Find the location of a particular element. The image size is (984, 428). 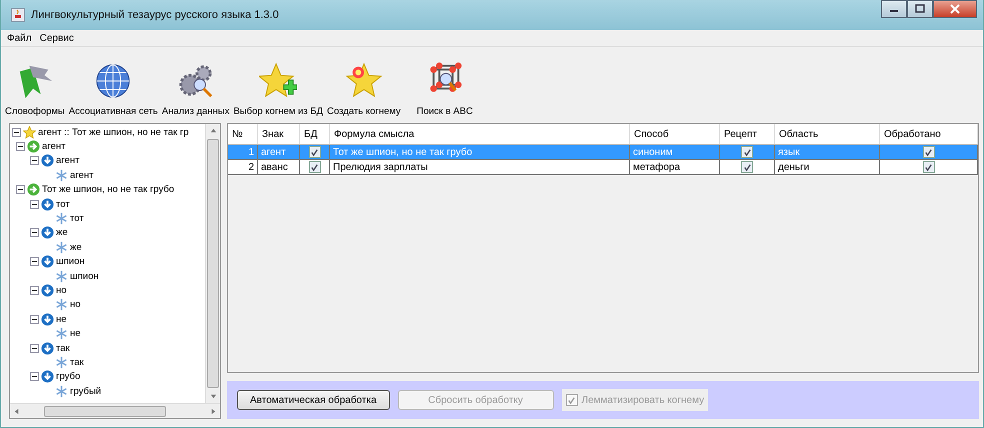

table-cell: метафора is located at coordinates (675, 167).